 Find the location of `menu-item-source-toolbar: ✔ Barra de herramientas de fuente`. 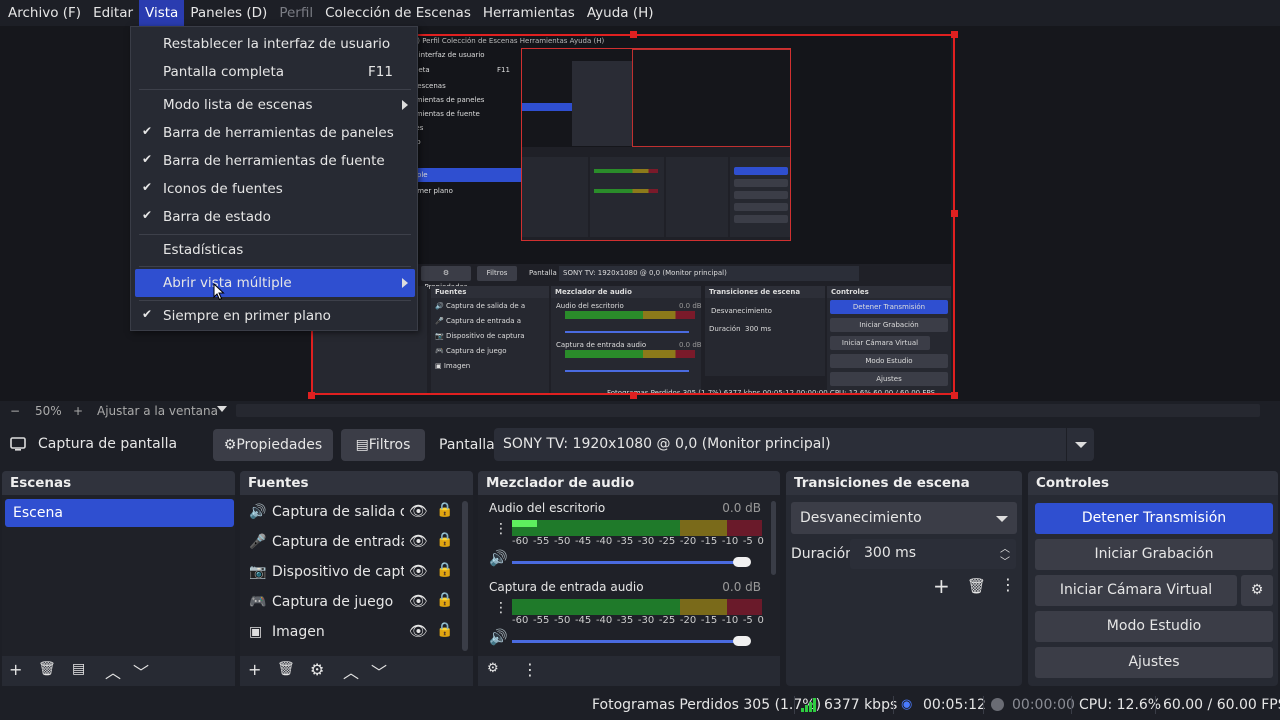

menu-item-source-toolbar: ✔ Barra de herramientas de fuente is located at coordinates (275, 161).